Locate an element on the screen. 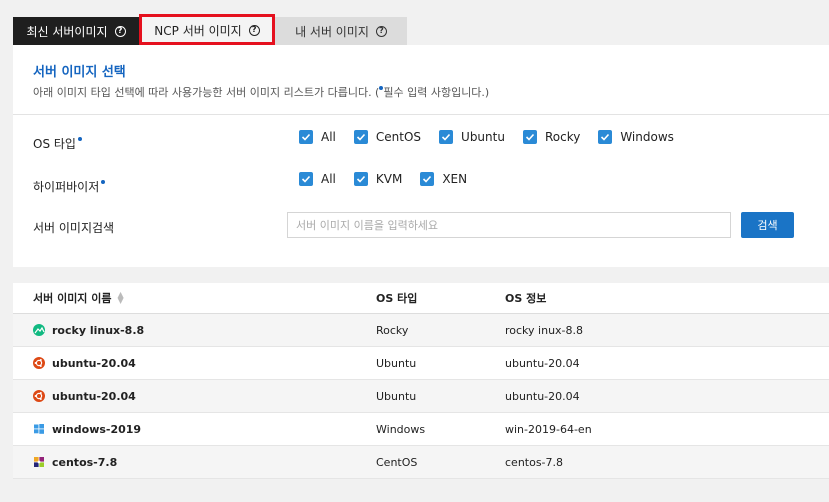  tab-label: 최신 서버이미지 is located at coordinates (67, 31).